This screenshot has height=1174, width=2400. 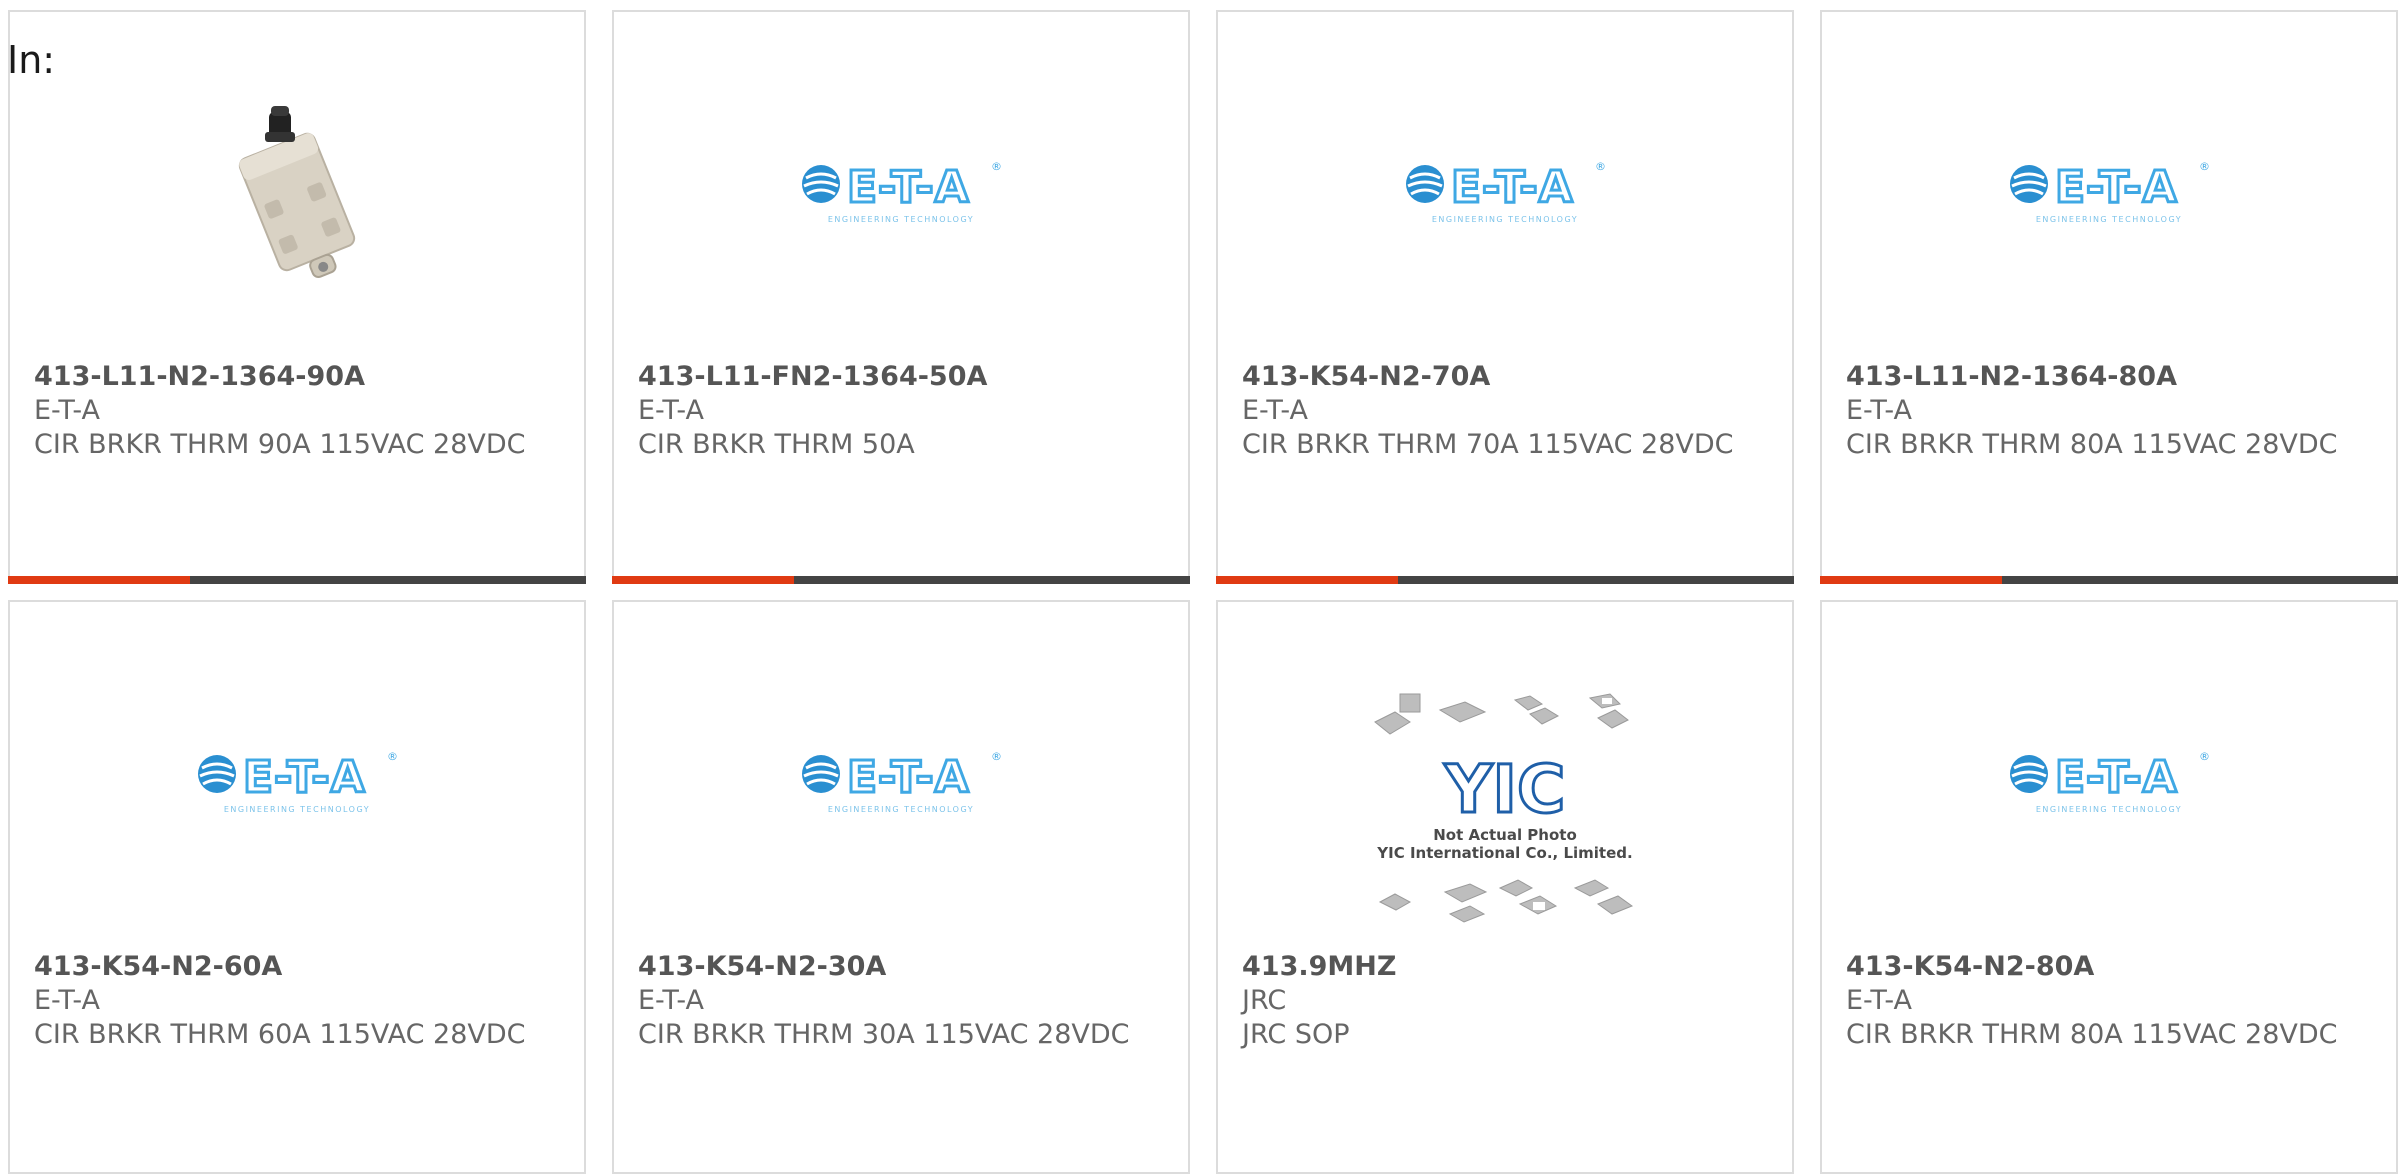 I want to click on description: CIR BRKR THRM 30A 115VAC 28VDC, so click(x=884, y=1034).